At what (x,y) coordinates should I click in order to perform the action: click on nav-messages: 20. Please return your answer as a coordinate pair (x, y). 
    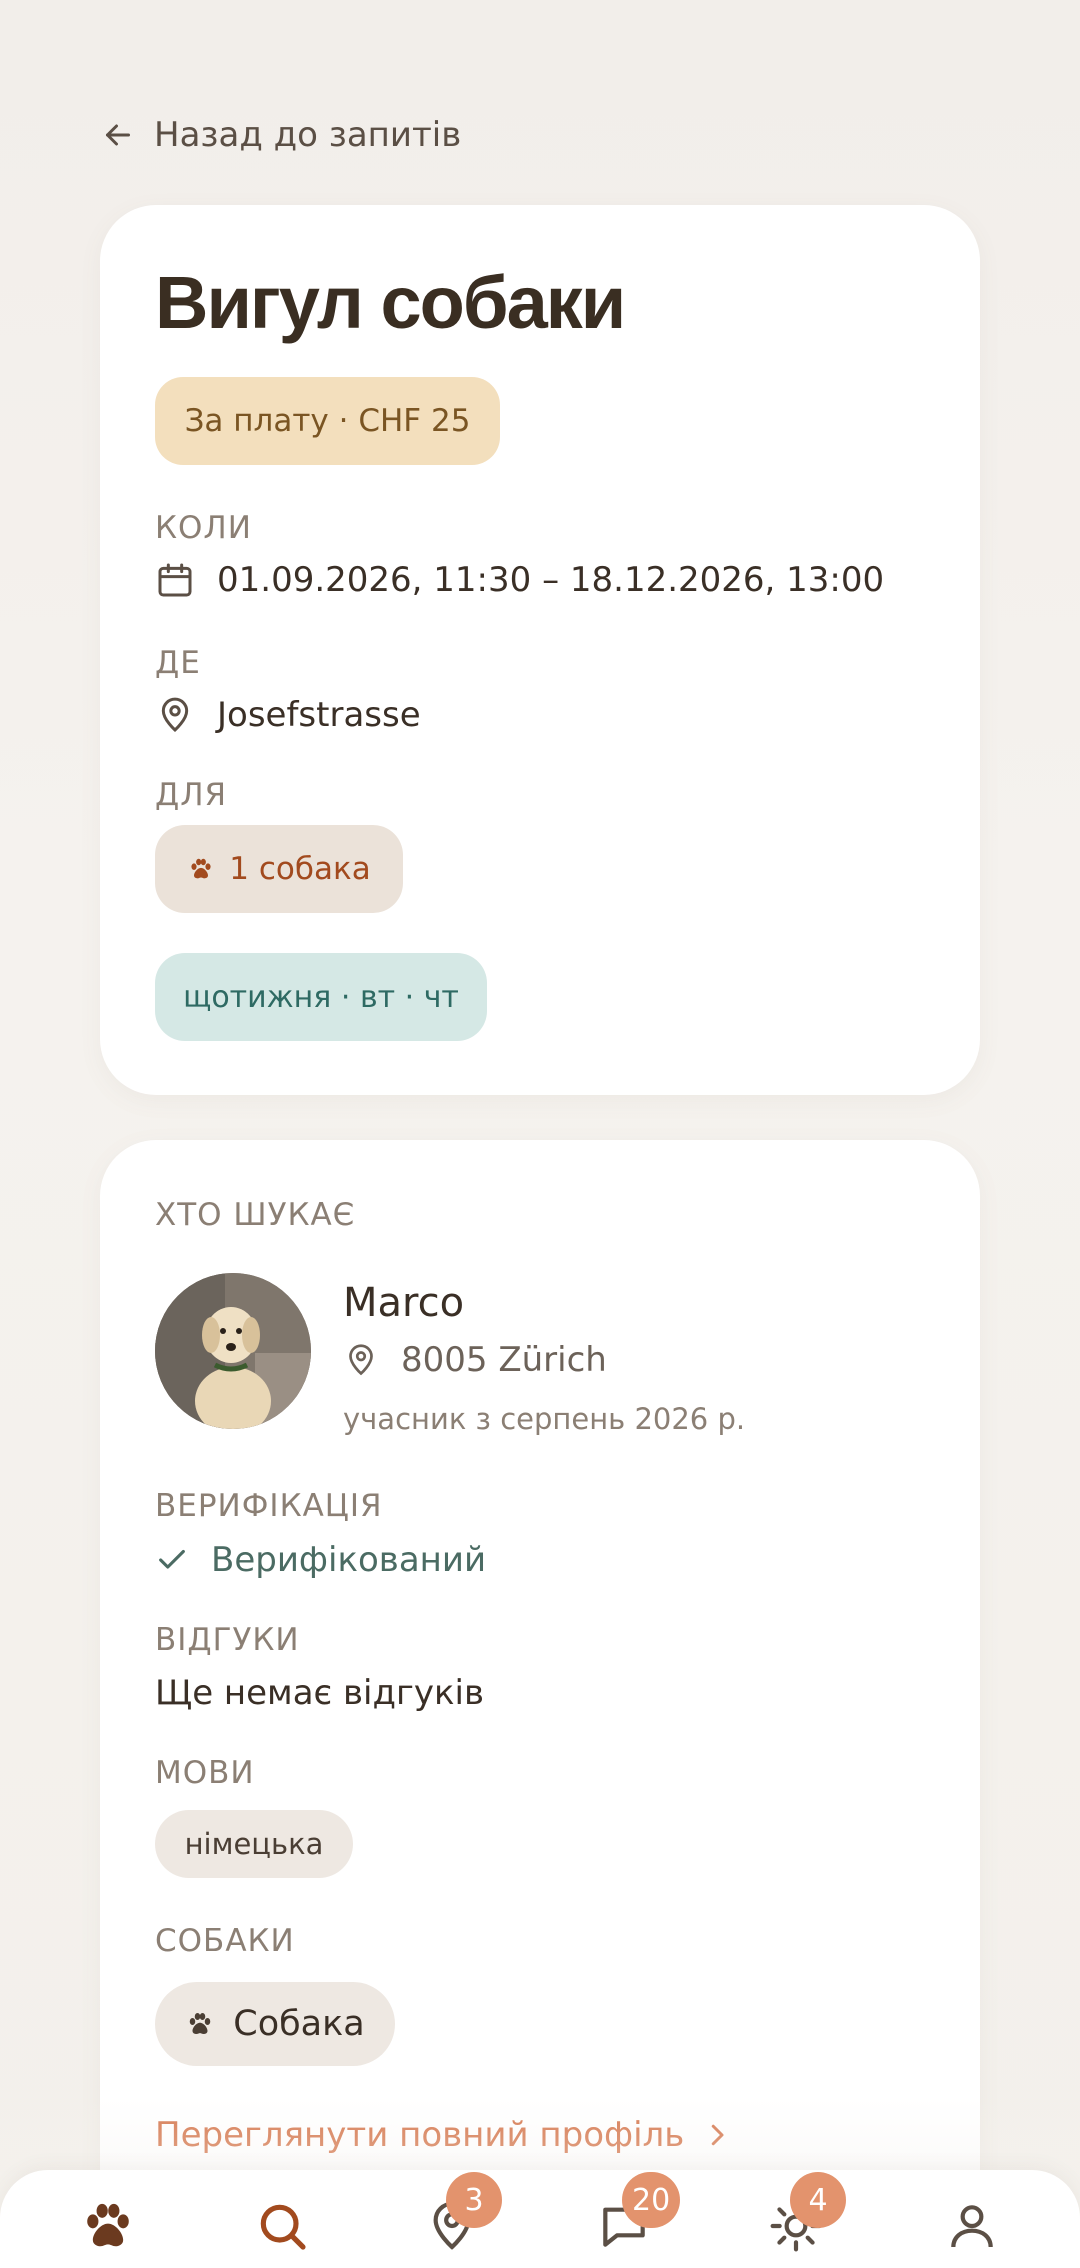
    Looking at the image, I should click on (636, 2215).